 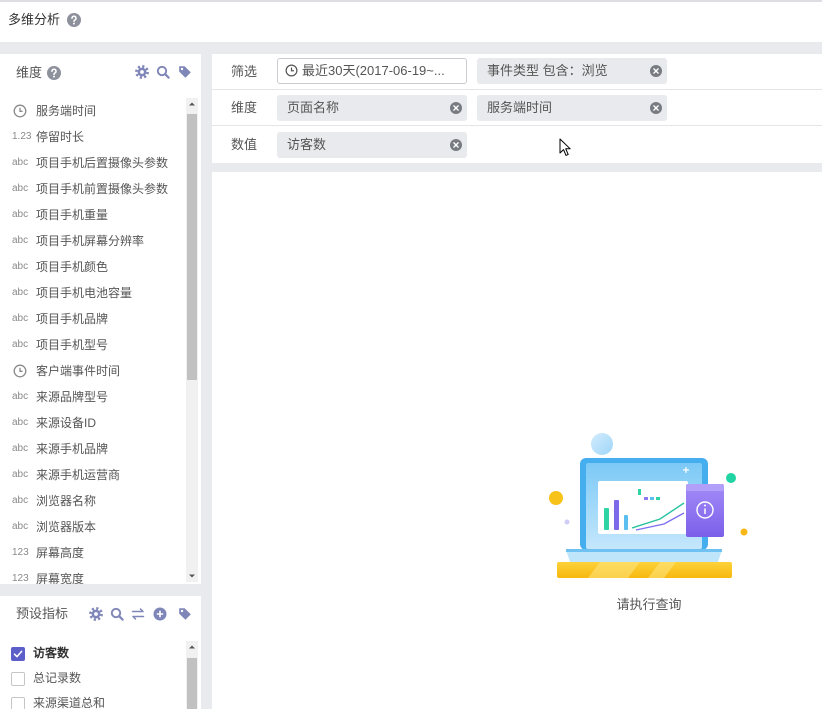 I want to click on dimension-label: 项目手机前置摄像头参数, so click(x=102, y=189).